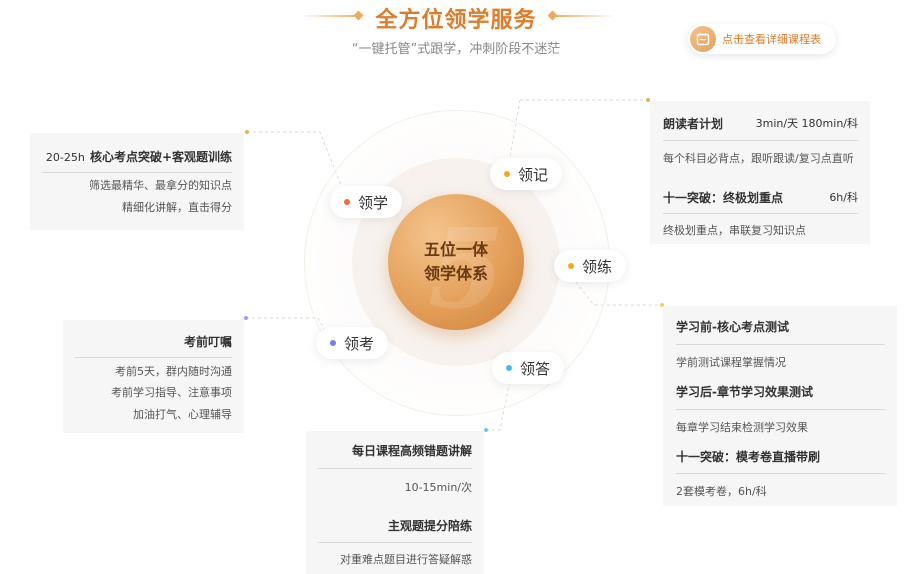 Image resolution: width=912 pixels, height=574 pixels. I want to click on pill-lingda: 领答, so click(528, 368).